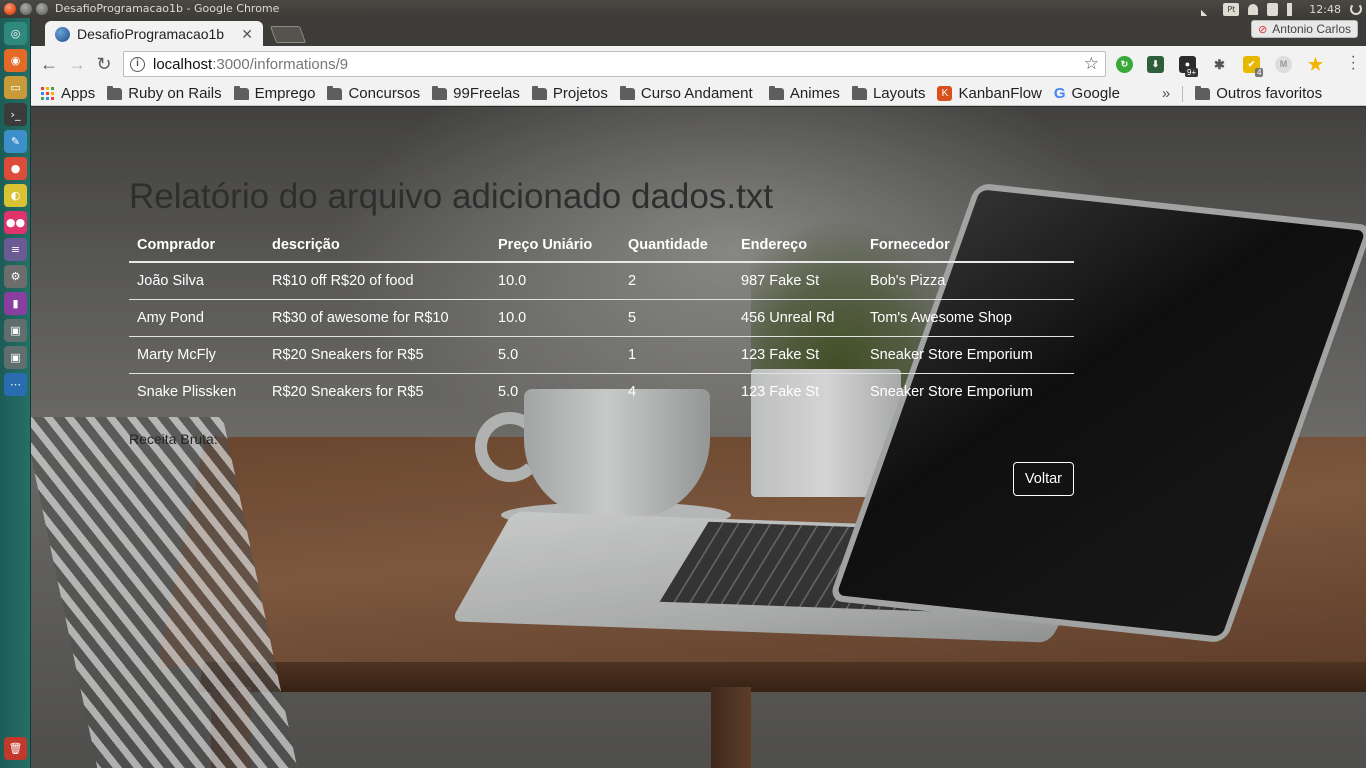 Image resolution: width=1366 pixels, height=768 pixels. I want to click on column-header-fornecedor: Fornecedor, so click(968, 245).